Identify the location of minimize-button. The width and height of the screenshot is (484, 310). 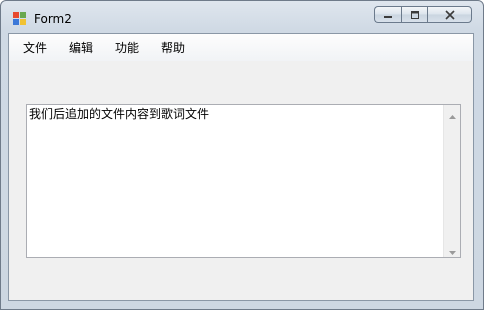
(387, 14).